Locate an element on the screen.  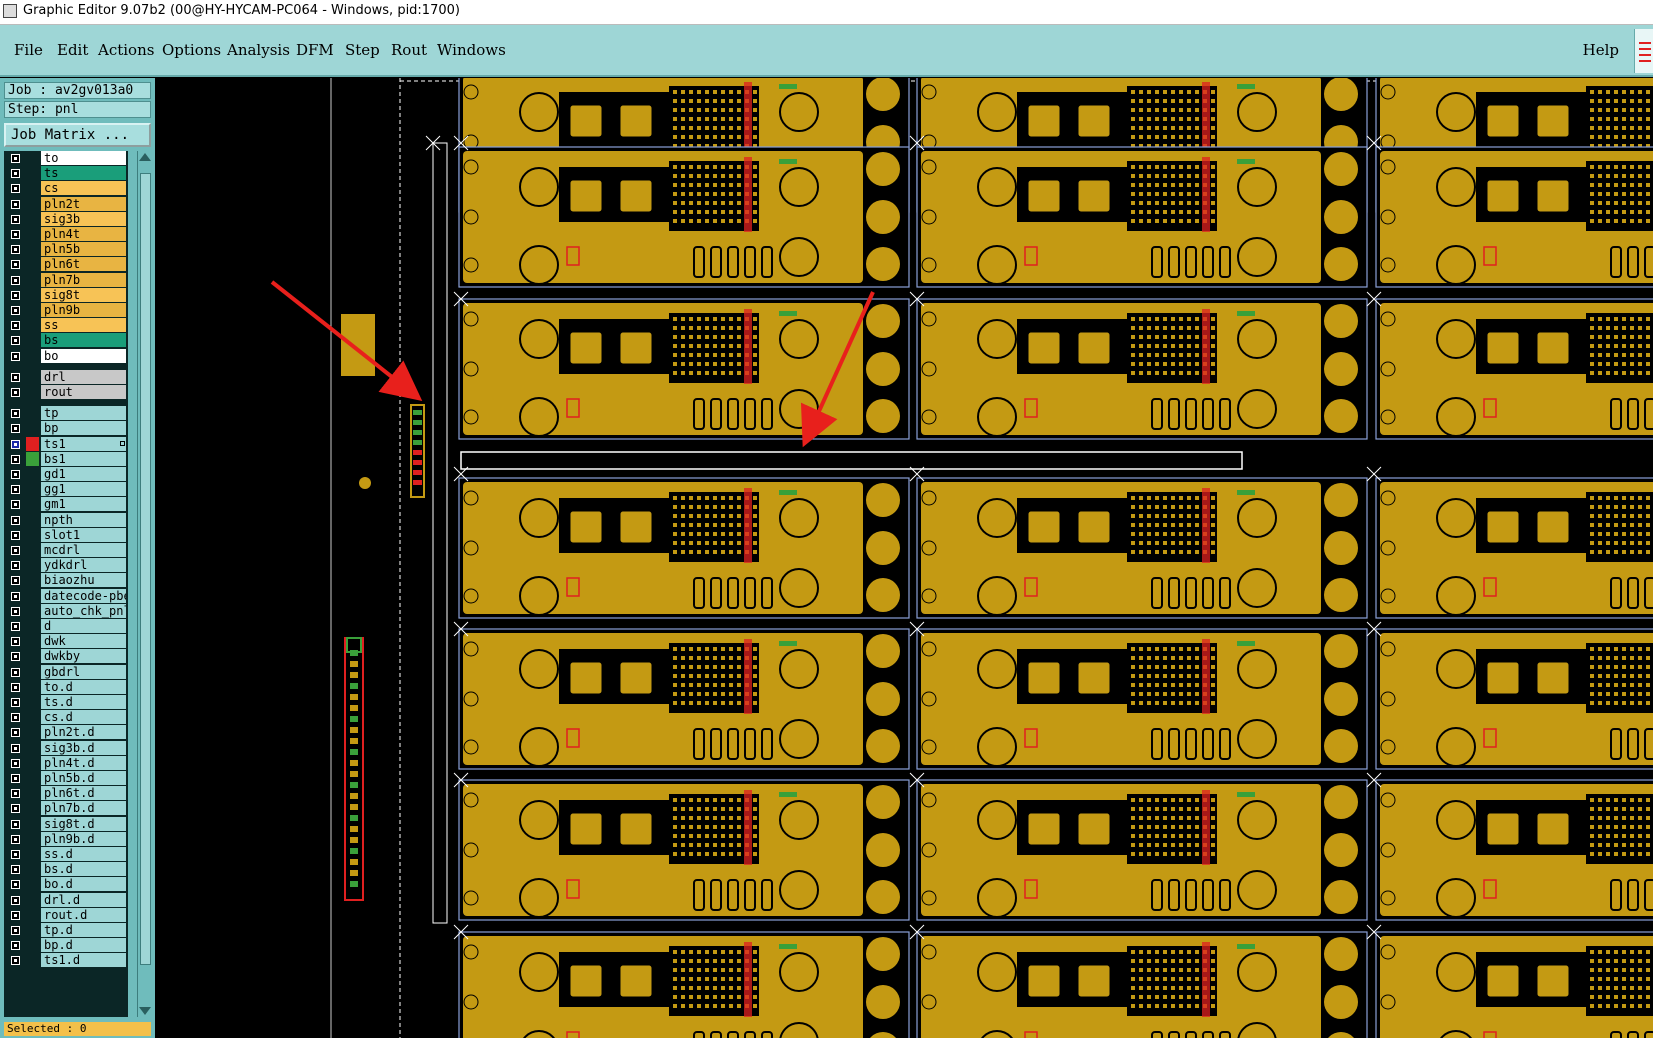
layer-name: gd1 is located at coordinates (83, 474).